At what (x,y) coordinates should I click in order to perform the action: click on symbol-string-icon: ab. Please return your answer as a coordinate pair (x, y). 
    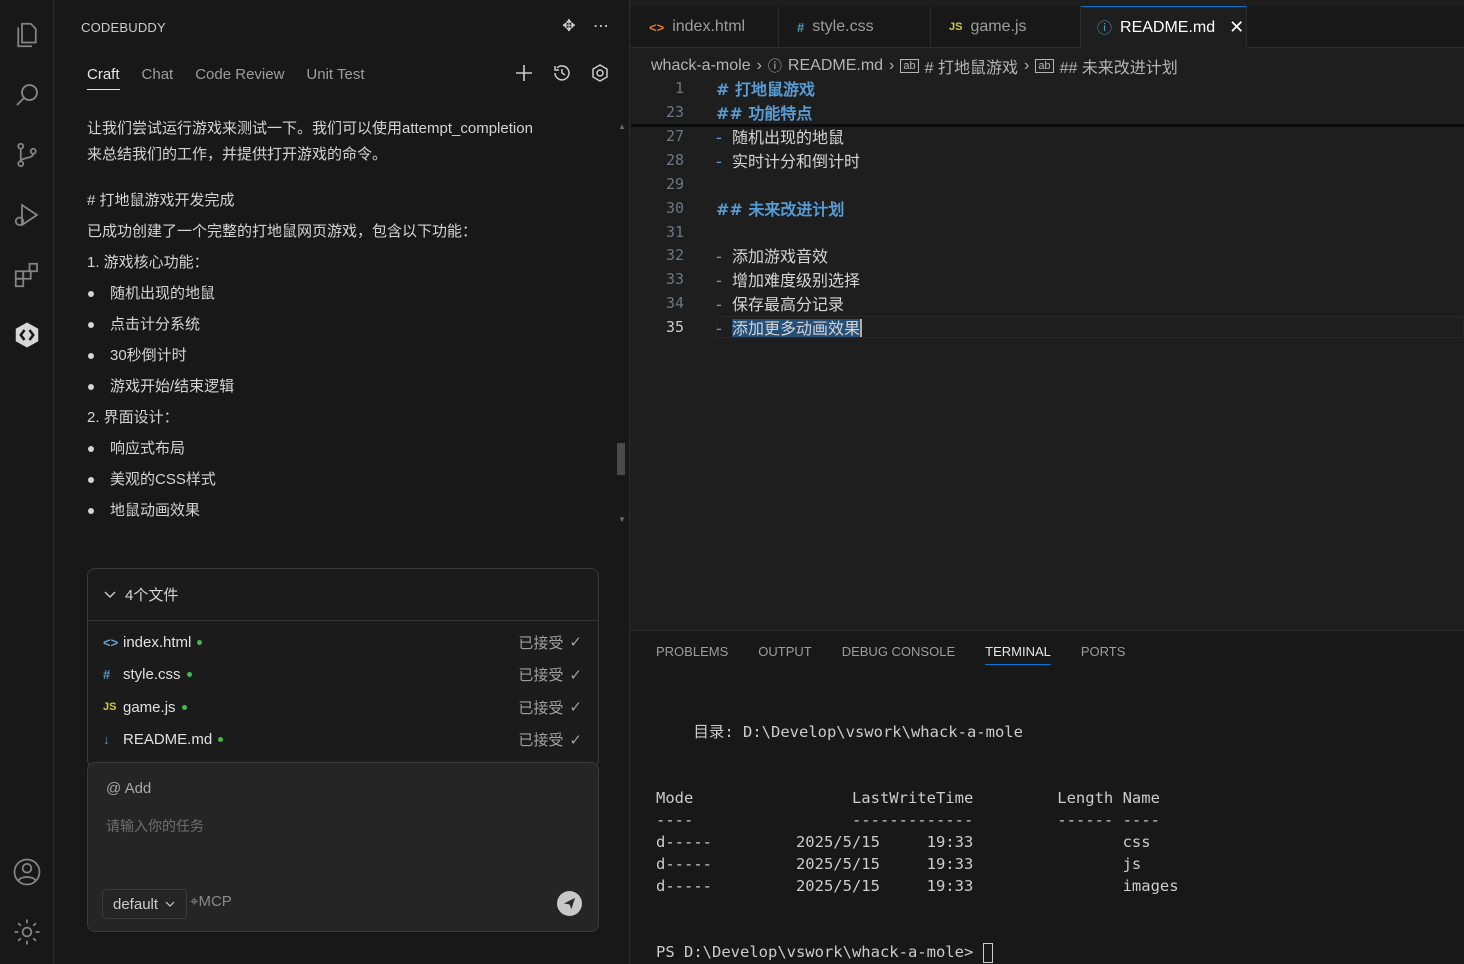
    Looking at the image, I should click on (909, 66).